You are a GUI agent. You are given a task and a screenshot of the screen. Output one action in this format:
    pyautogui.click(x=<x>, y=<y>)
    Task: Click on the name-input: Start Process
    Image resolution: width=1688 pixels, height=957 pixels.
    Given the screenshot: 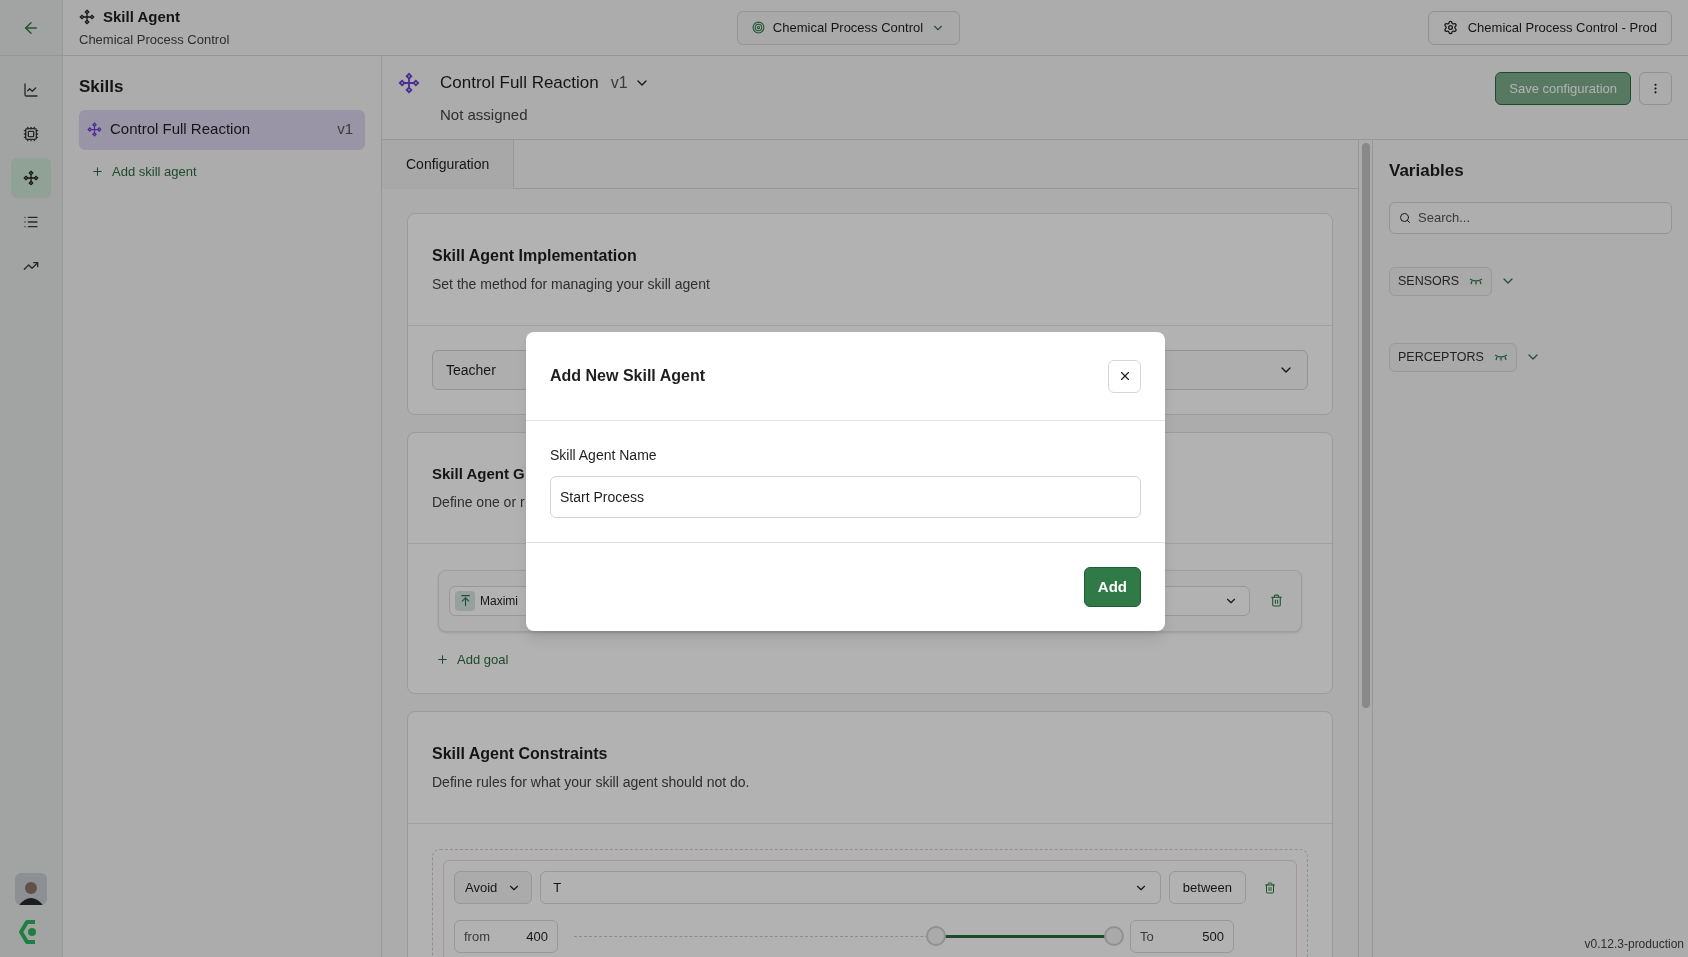 What is the action you would take?
    pyautogui.click(x=845, y=497)
    